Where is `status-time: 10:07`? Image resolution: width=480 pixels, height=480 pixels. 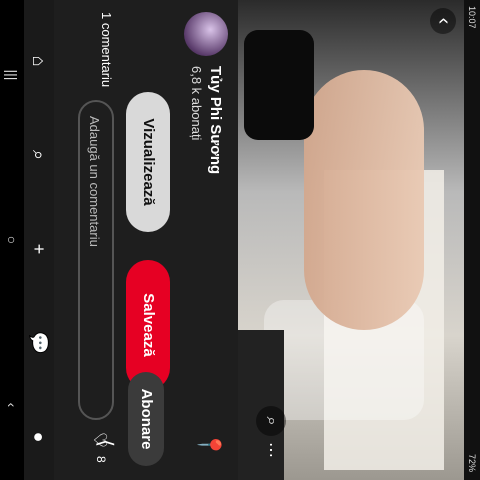 status-time: 10:07 is located at coordinates (472, 17).